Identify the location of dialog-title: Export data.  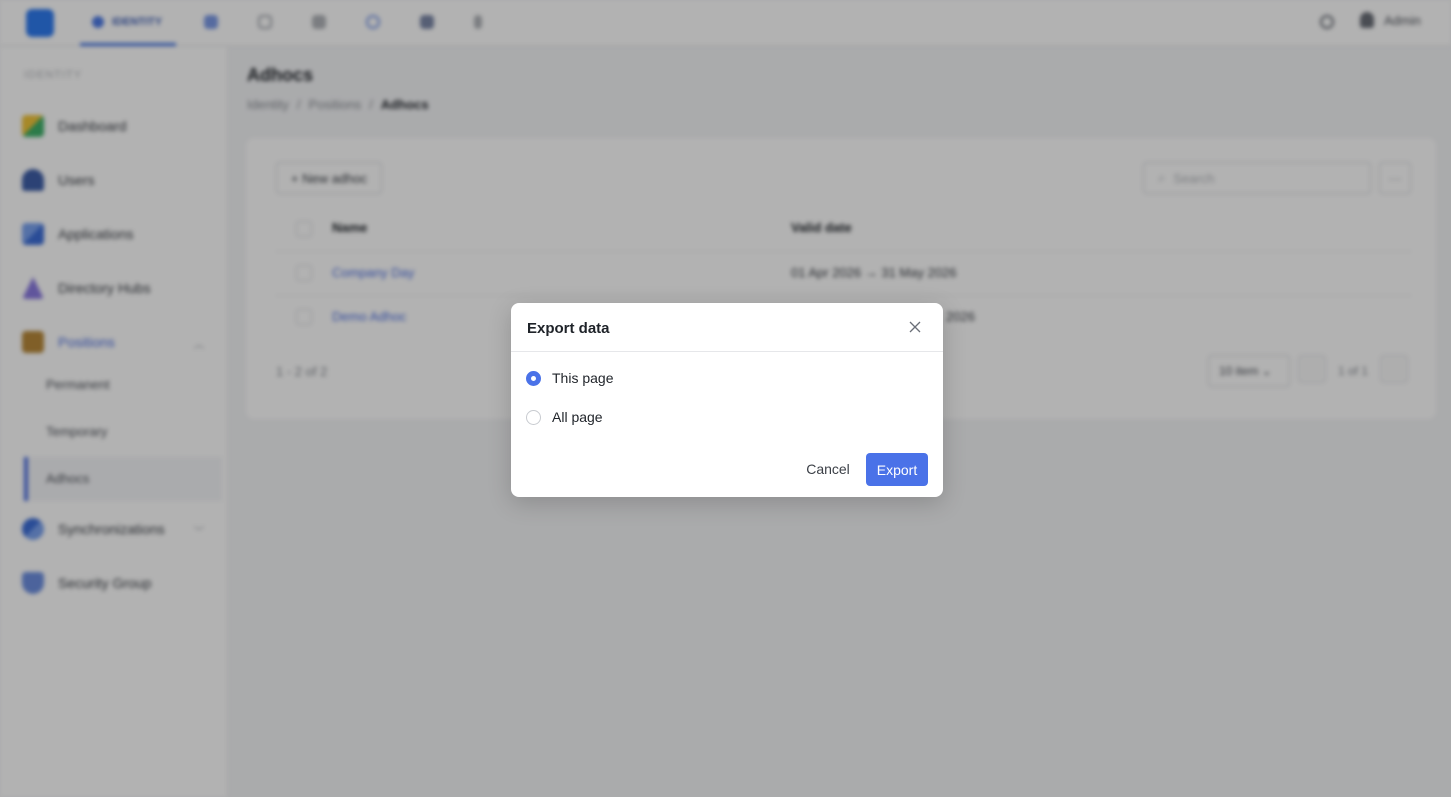
(568, 328).